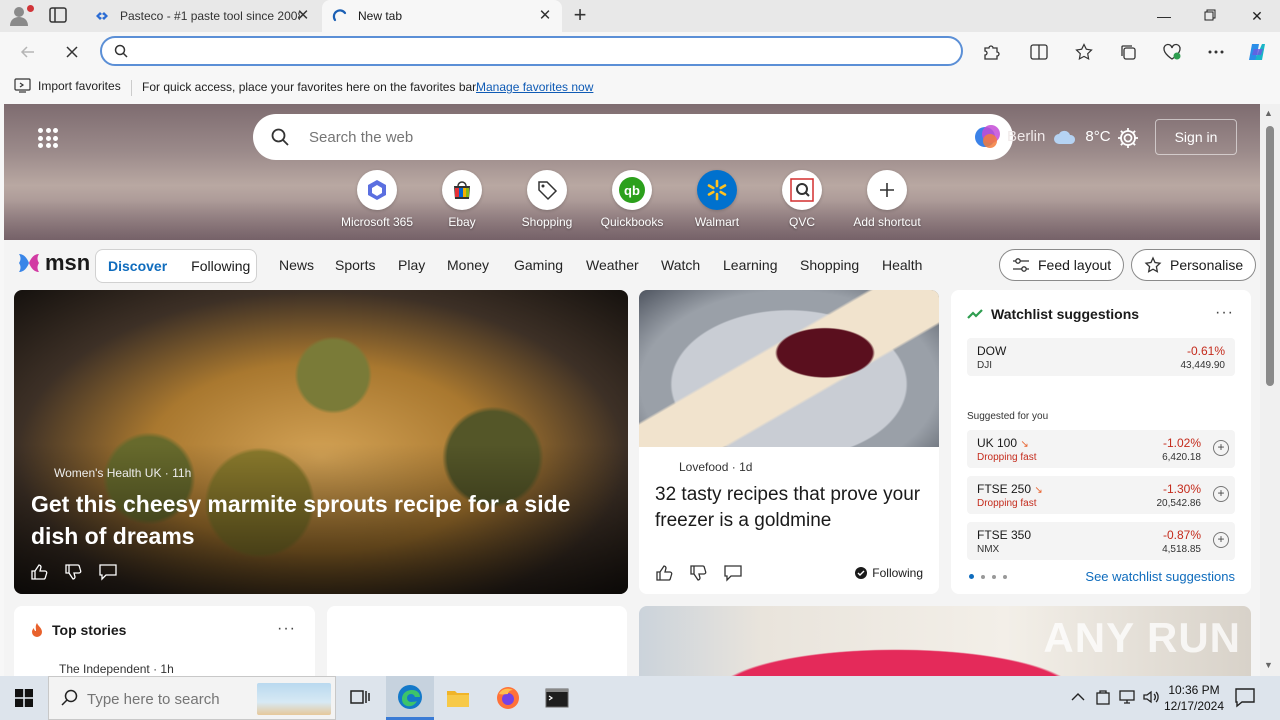 The image size is (1280, 720). What do you see at coordinates (1039, 52) in the screenshot?
I see `split-screen-button` at bounding box center [1039, 52].